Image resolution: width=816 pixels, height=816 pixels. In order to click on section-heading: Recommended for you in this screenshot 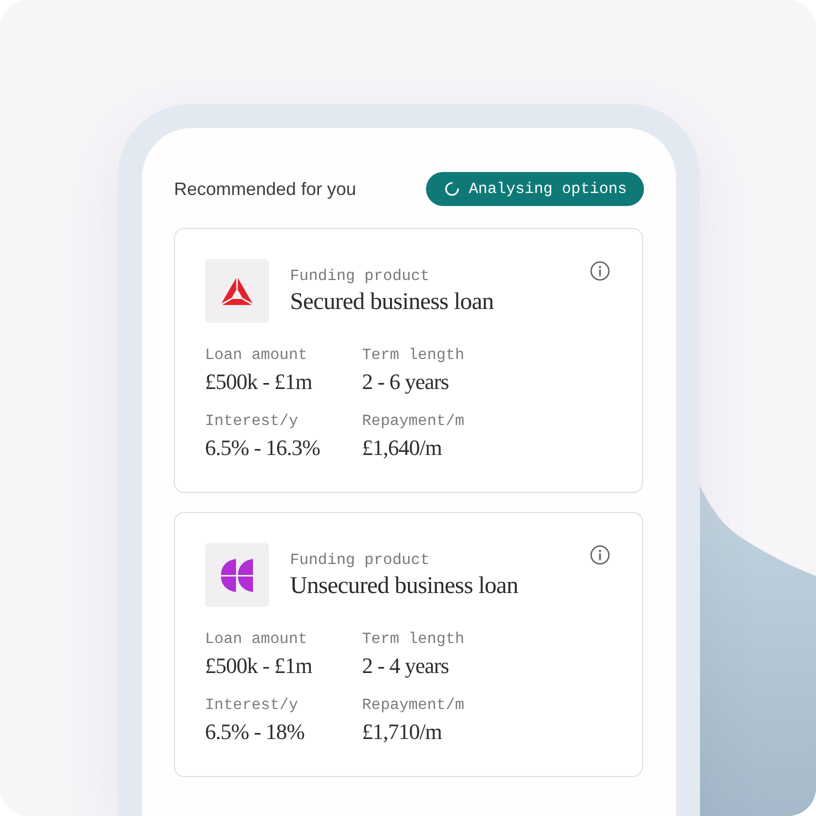, I will do `click(265, 189)`.